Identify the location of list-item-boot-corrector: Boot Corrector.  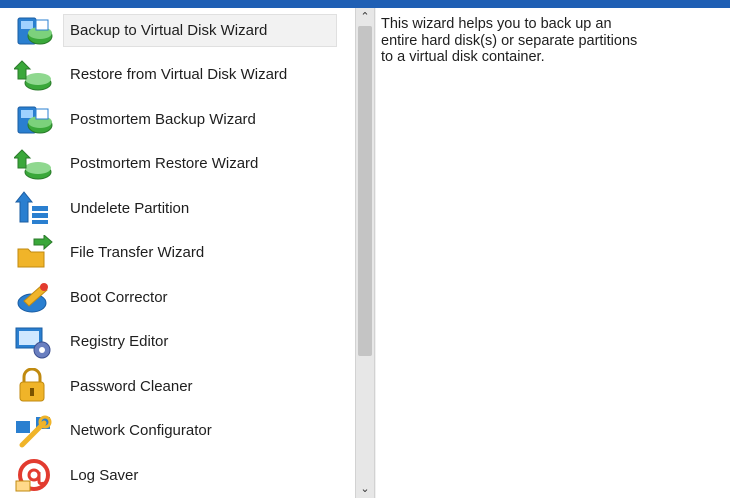
(177, 297).